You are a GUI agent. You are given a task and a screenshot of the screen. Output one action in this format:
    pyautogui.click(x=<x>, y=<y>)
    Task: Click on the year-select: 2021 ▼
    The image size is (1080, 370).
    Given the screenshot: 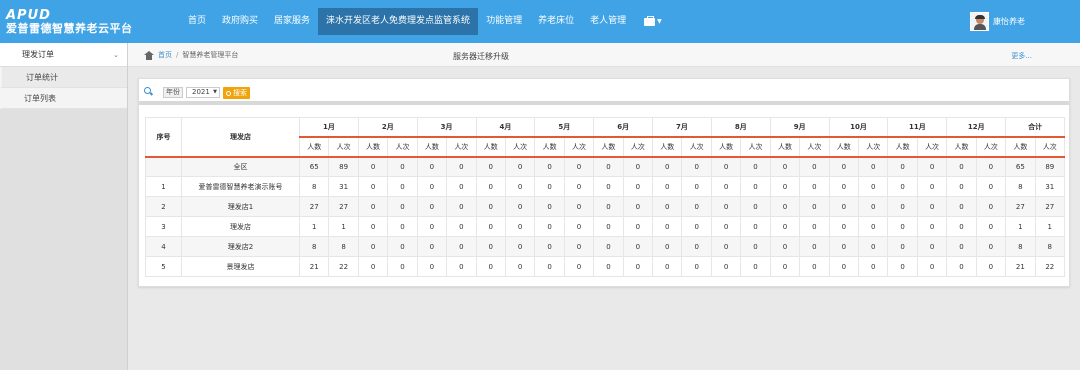 What is the action you would take?
    pyautogui.click(x=203, y=92)
    